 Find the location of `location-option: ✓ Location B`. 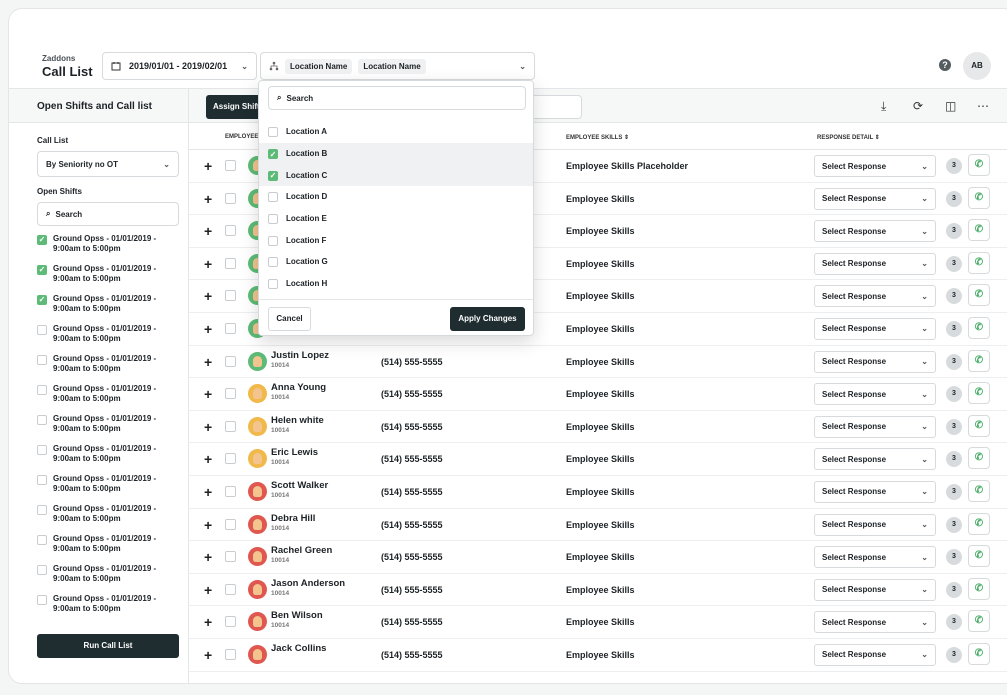

location-option: ✓ Location B is located at coordinates (396, 153).